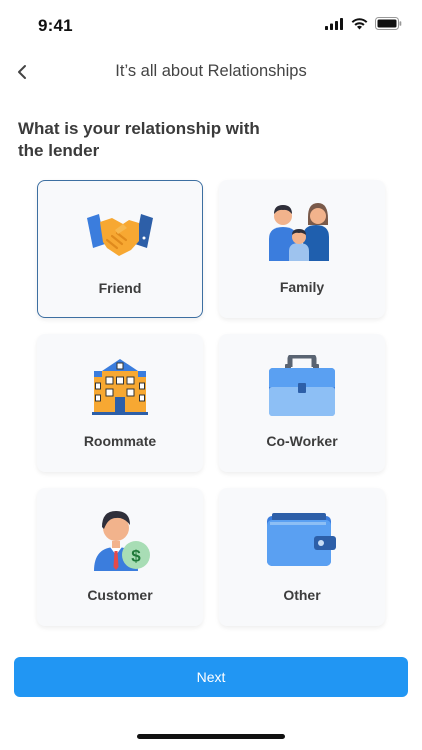 This screenshot has width=422, height=750. I want to click on option-label: Family, so click(302, 287).